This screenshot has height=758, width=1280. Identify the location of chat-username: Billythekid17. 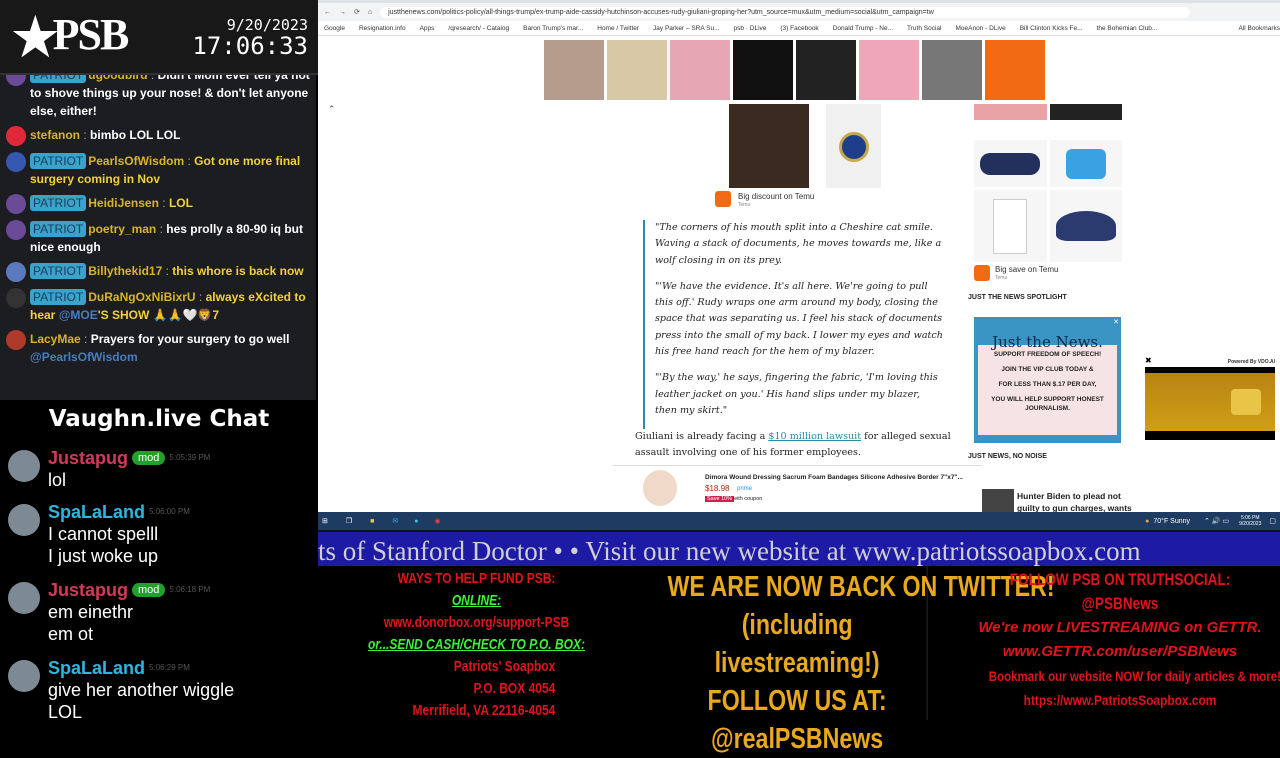
(125, 271).